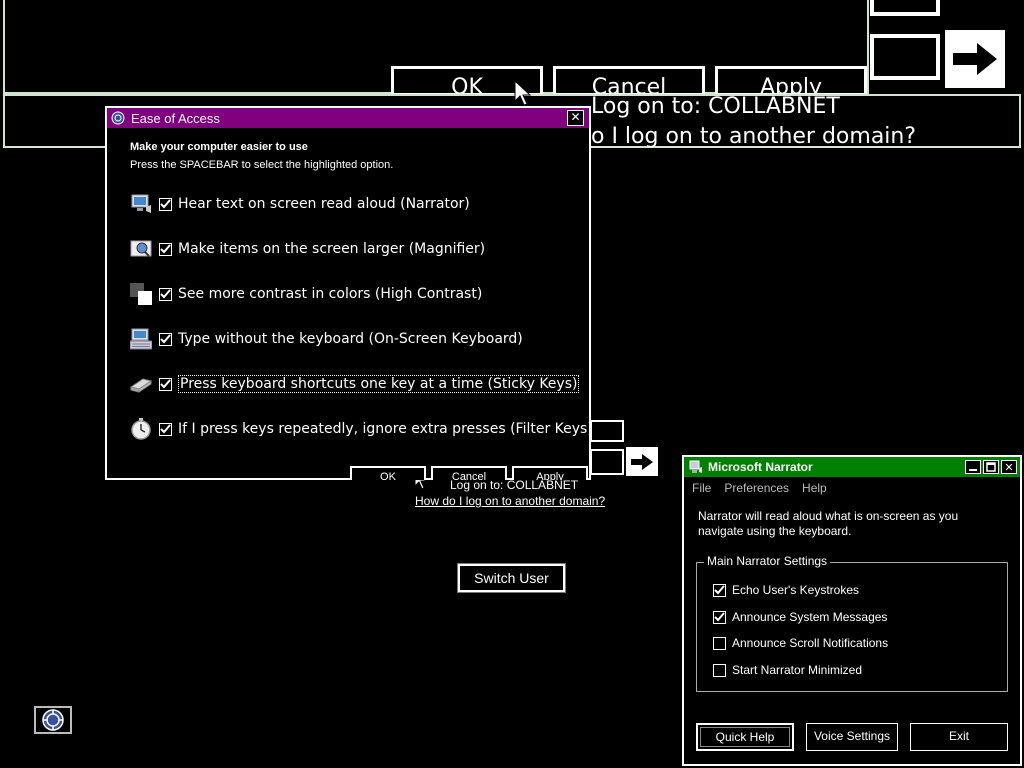 The image size is (1024, 768). Describe the element at coordinates (141, 339) in the screenshot. I see `keyboard-icon` at that location.